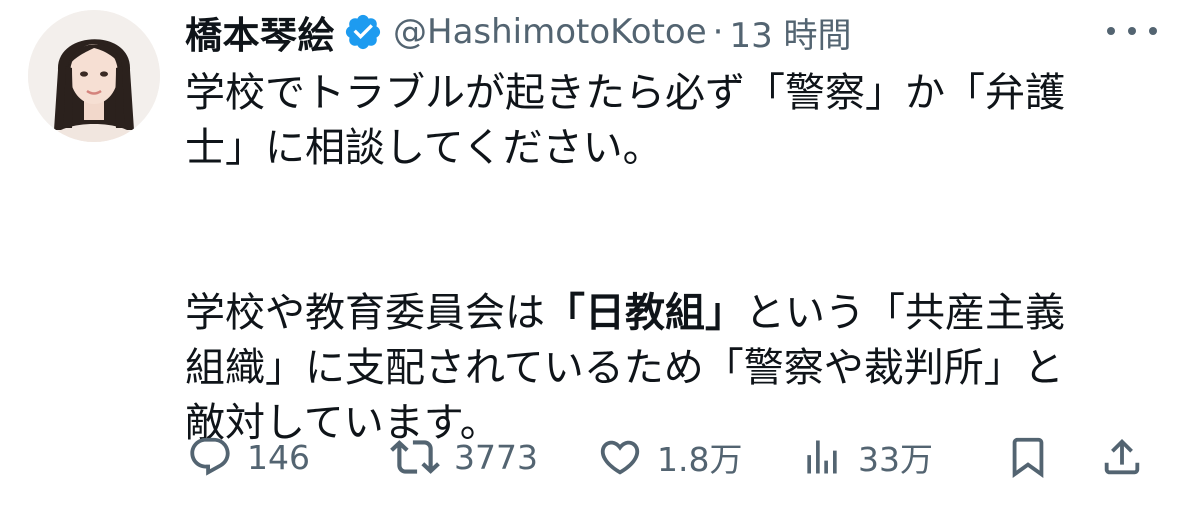 Image resolution: width=1179 pixels, height=511 pixels. I want to click on reply-count: 146, so click(278, 457).